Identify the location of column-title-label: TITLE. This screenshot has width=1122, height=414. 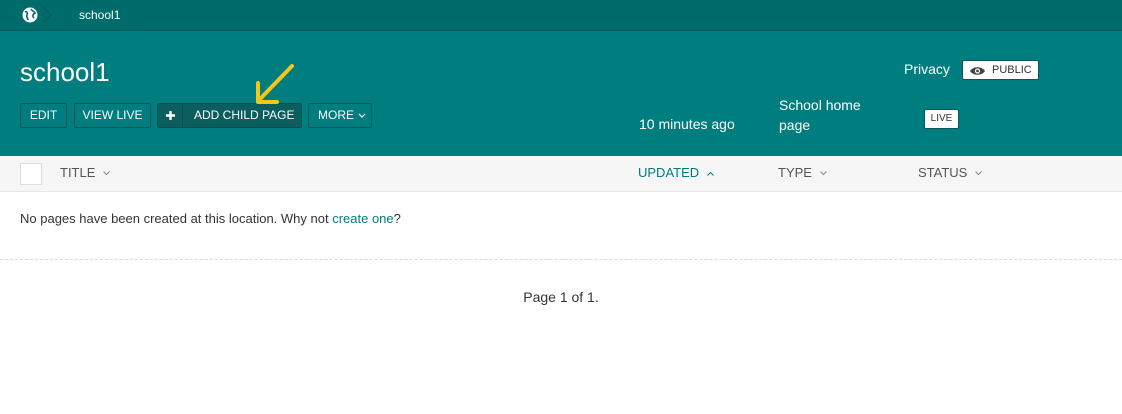
(78, 172).